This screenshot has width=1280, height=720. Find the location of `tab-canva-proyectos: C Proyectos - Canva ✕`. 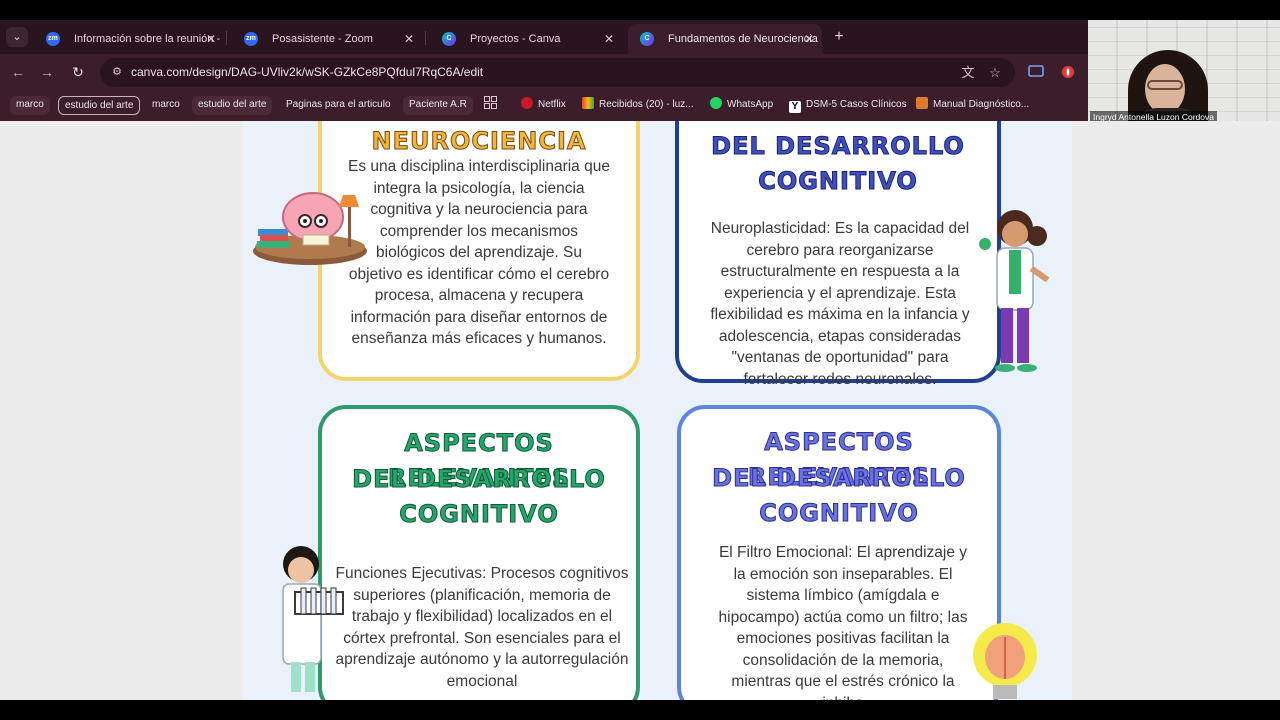

tab-canva-proyectos: C Proyectos - Canva ✕ is located at coordinates (526, 39).